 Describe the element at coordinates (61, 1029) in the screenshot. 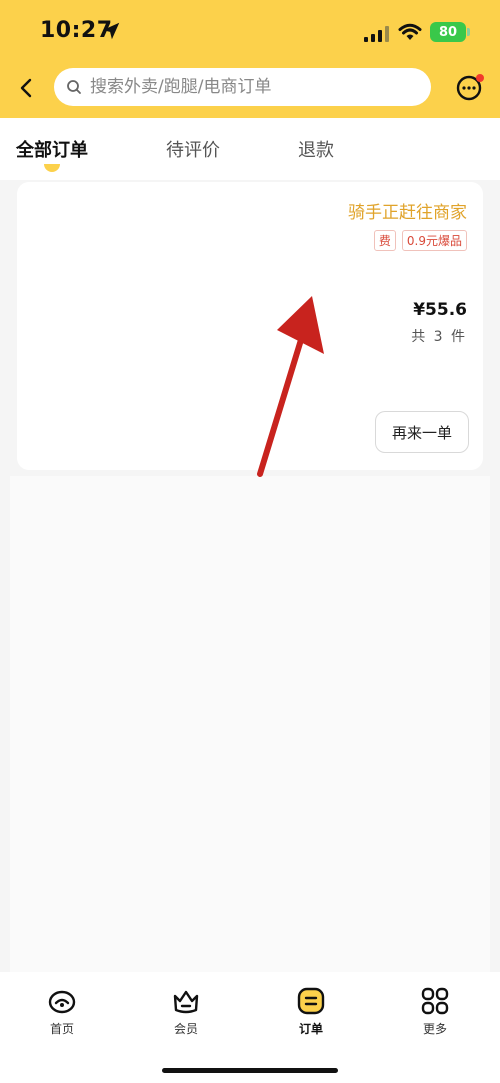

I see `nav-label: 首页` at that location.